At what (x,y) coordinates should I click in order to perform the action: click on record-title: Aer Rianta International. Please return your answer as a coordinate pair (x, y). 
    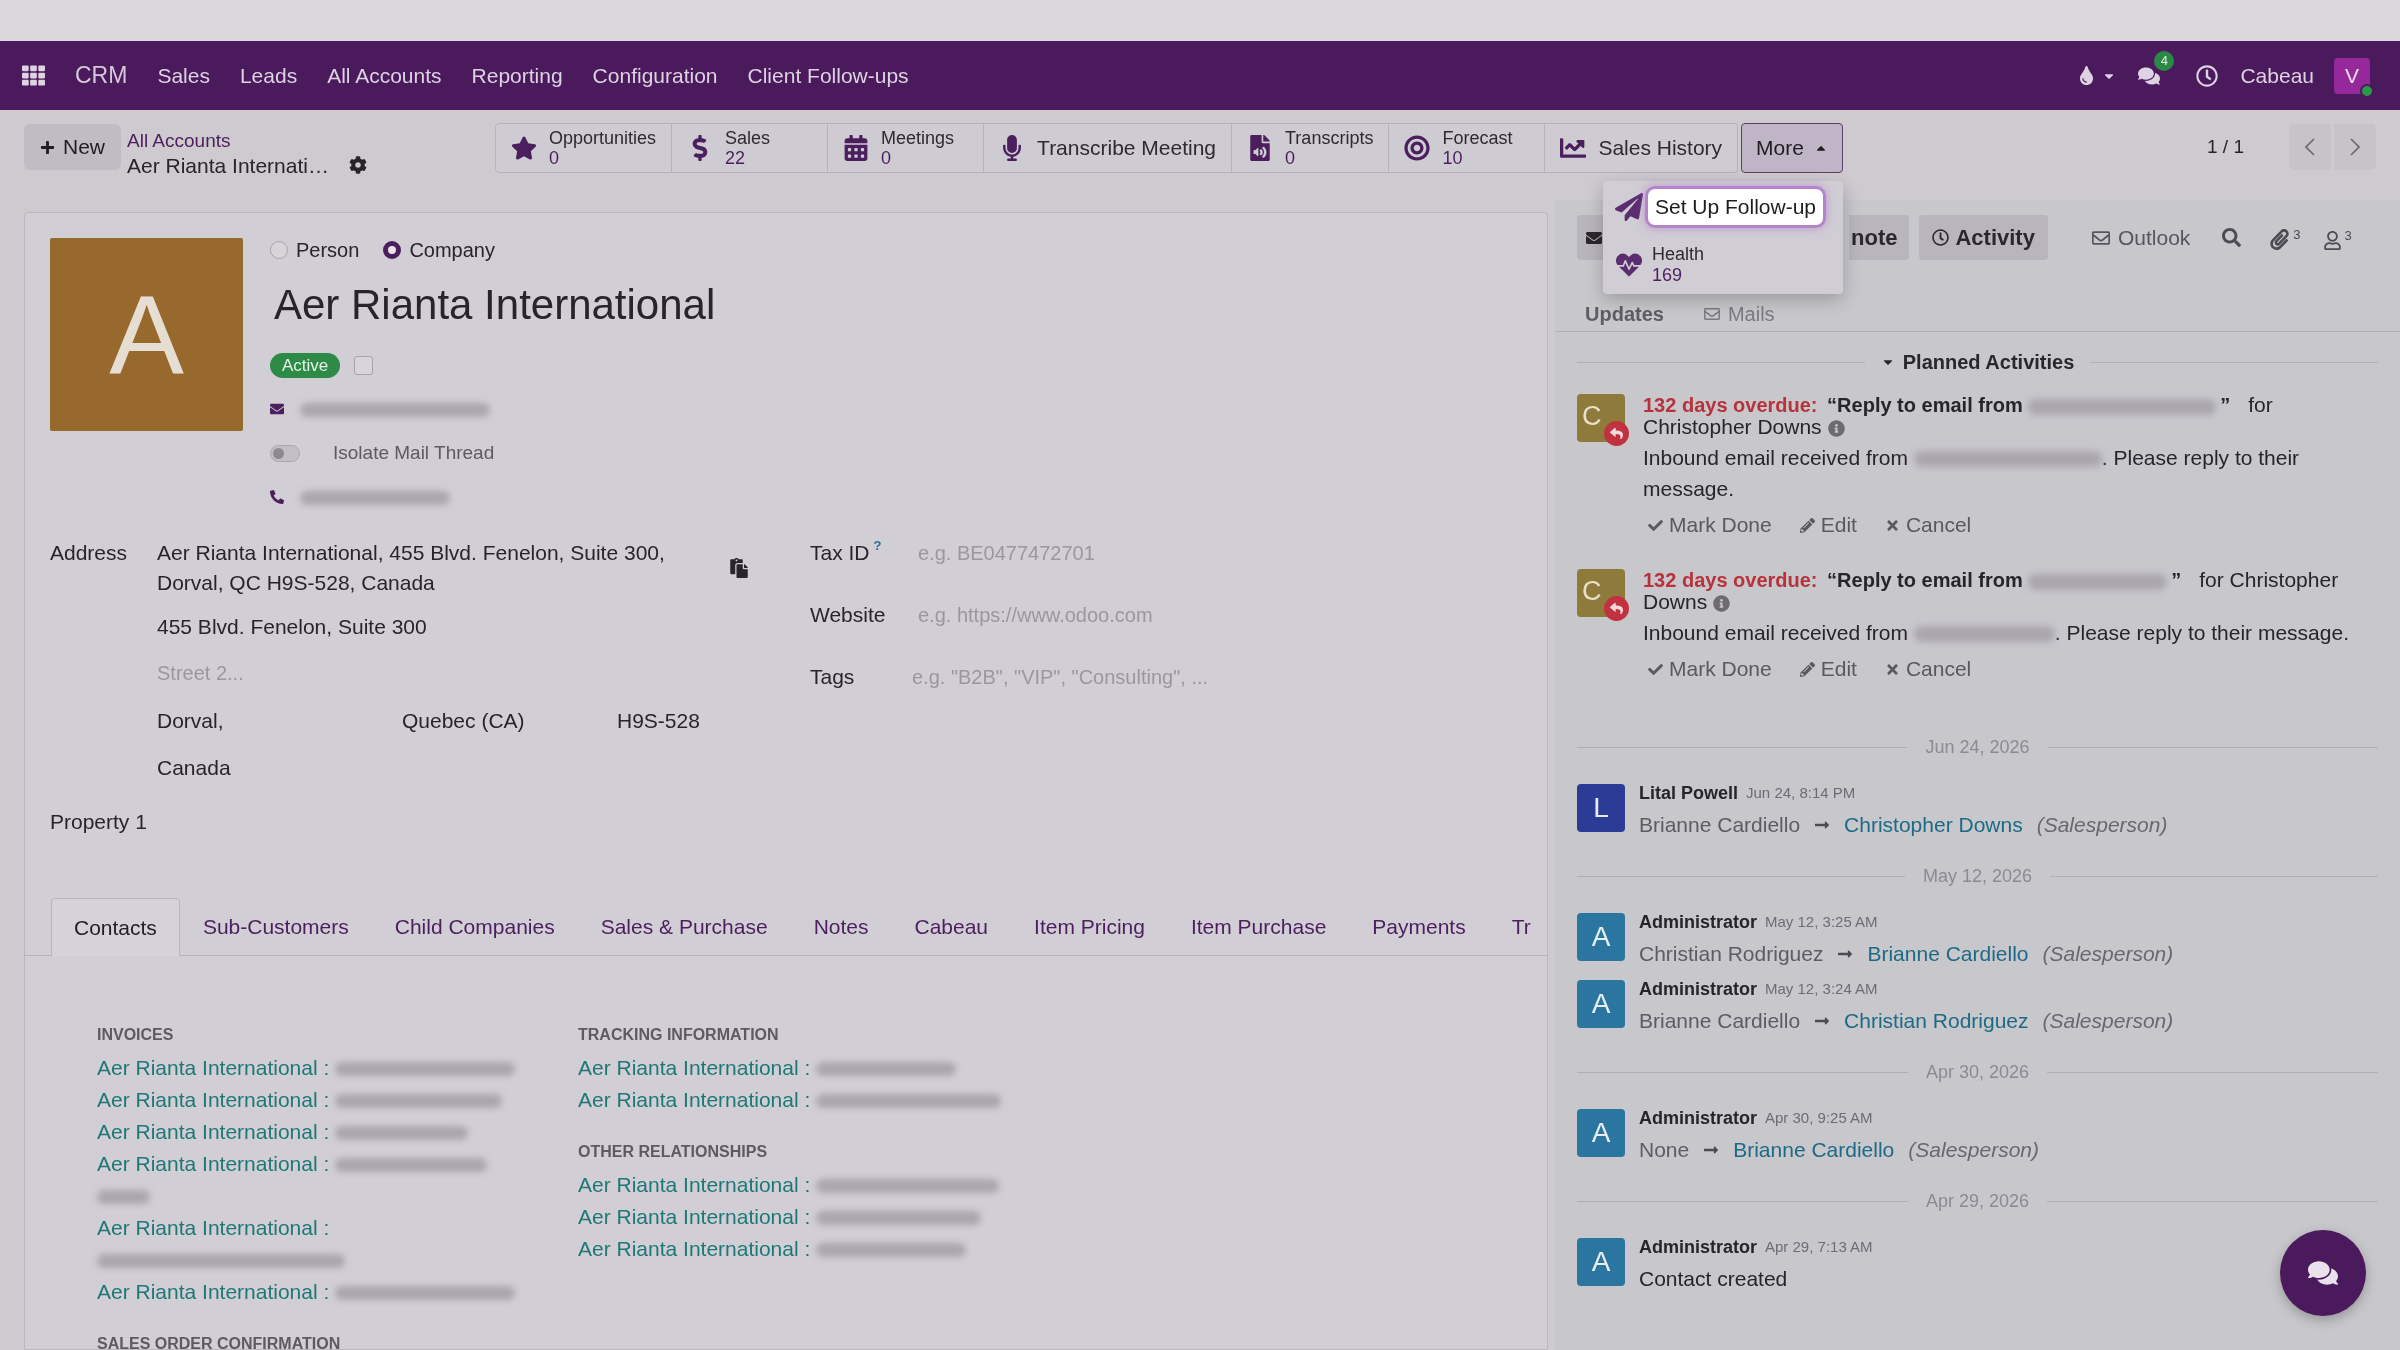
    Looking at the image, I should click on (495, 305).